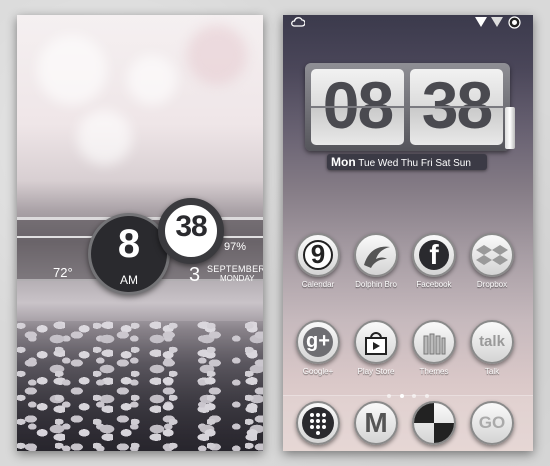 This screenshot has height=466, width=550. I want to click on signal-icon, so click(497, 22).